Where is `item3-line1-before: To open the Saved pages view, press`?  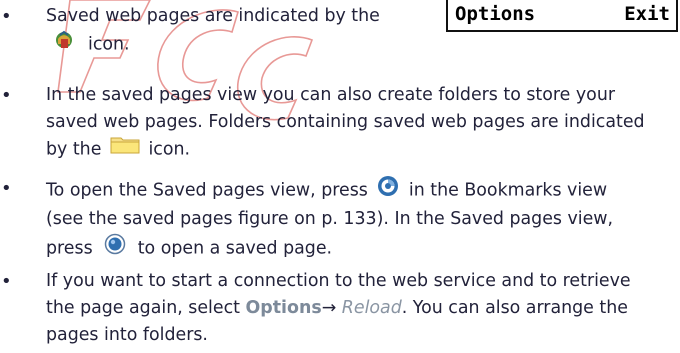
item3-line1-before: To open the Saved pages view, press is located at coordinates (207, 190).